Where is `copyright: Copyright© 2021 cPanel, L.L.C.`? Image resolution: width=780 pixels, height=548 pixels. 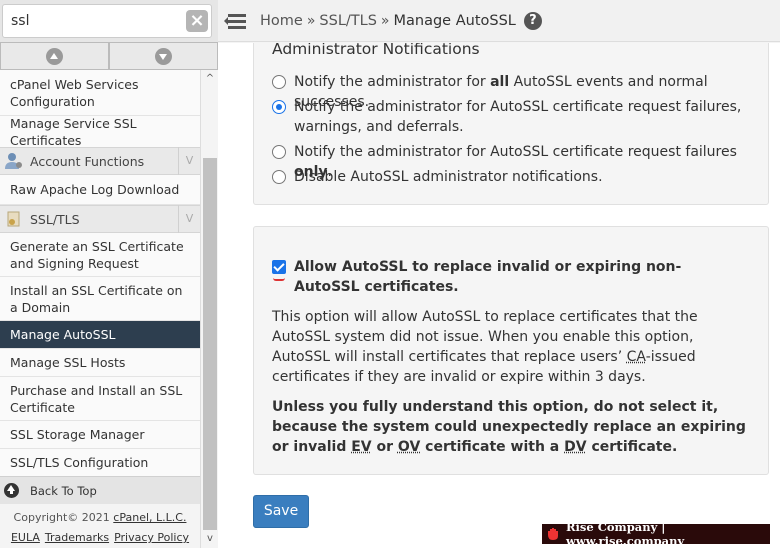
copyright: Copyright© 2021 cPanel, L.L.C. is located at coordinates (100, 517).